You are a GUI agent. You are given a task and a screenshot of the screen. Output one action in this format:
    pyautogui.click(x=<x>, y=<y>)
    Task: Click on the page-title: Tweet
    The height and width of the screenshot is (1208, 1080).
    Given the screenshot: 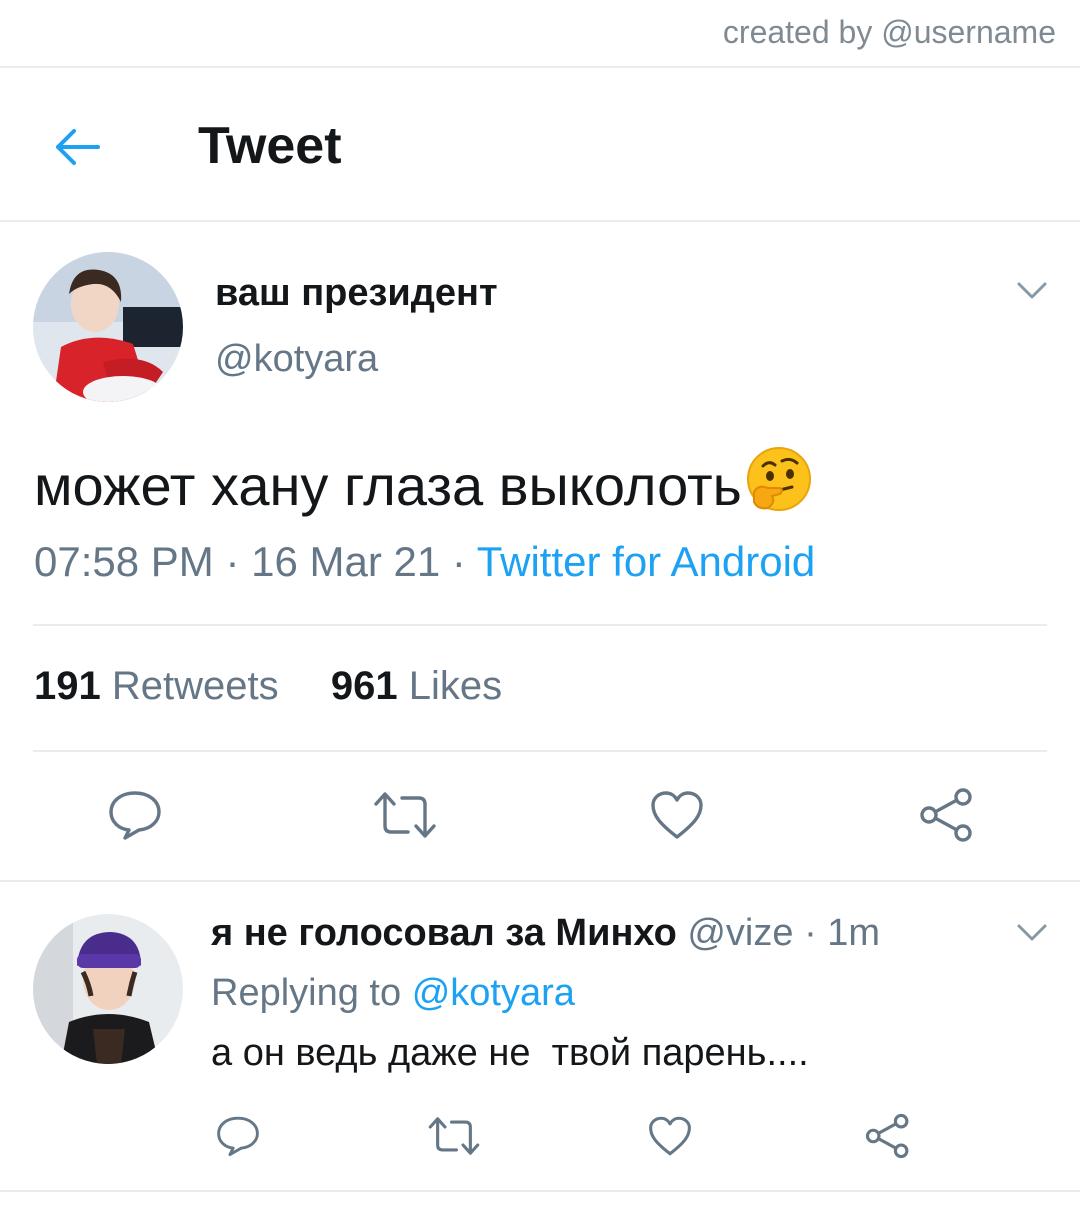 What is the action you would take?
    pyautogui.click(x=270, y=146)
    